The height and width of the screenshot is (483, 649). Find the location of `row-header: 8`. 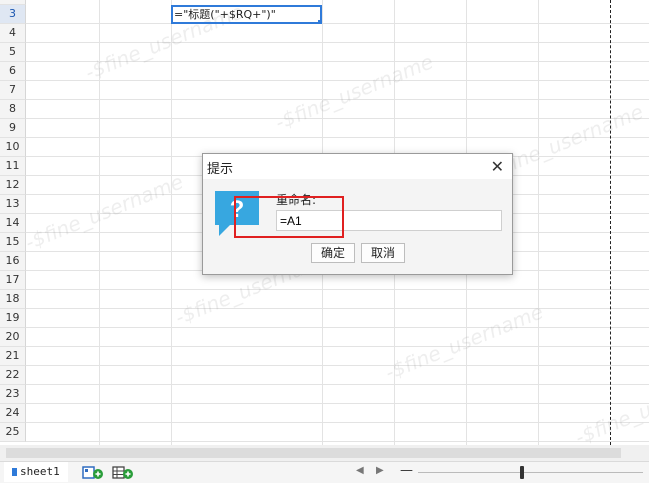

row-header: 8 is located at coordinates (13, 109).